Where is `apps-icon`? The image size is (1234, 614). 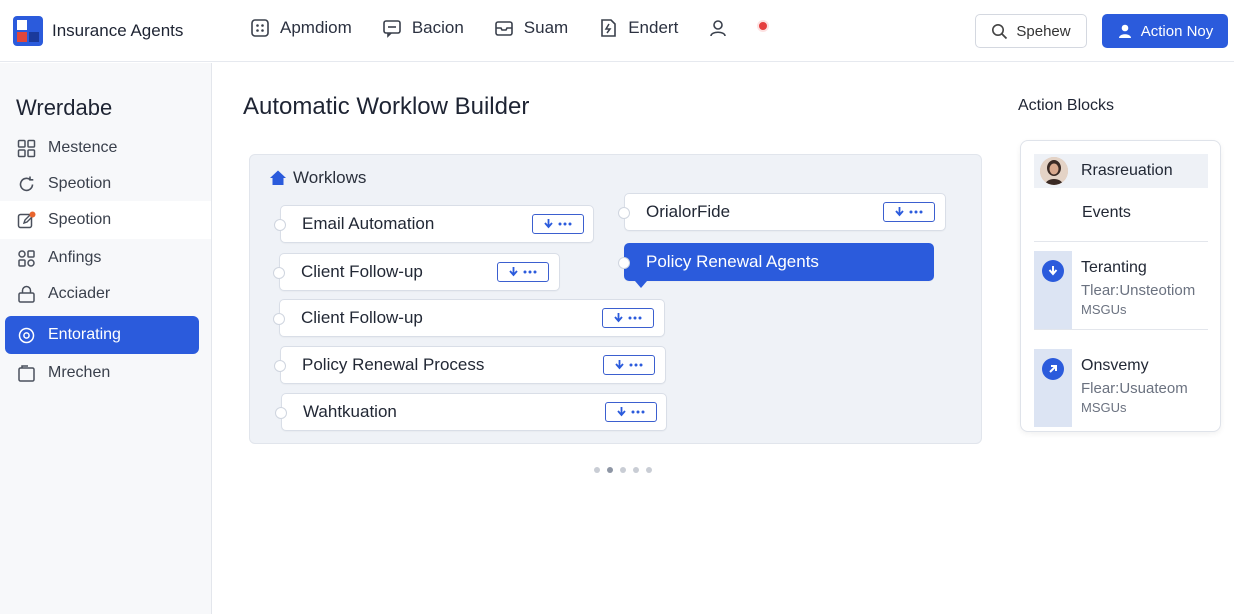 apps-icon is located at coordinates (26, 258).